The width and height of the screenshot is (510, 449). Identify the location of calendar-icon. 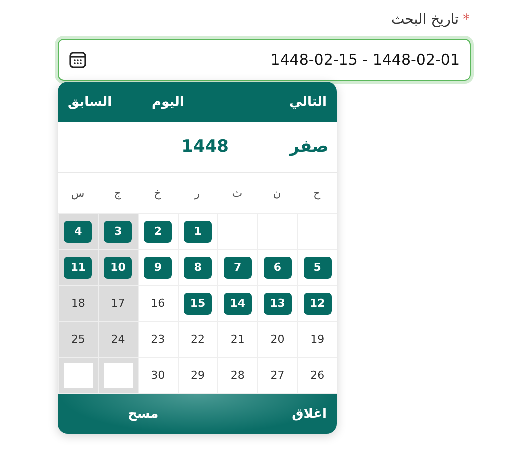
(78, 60).